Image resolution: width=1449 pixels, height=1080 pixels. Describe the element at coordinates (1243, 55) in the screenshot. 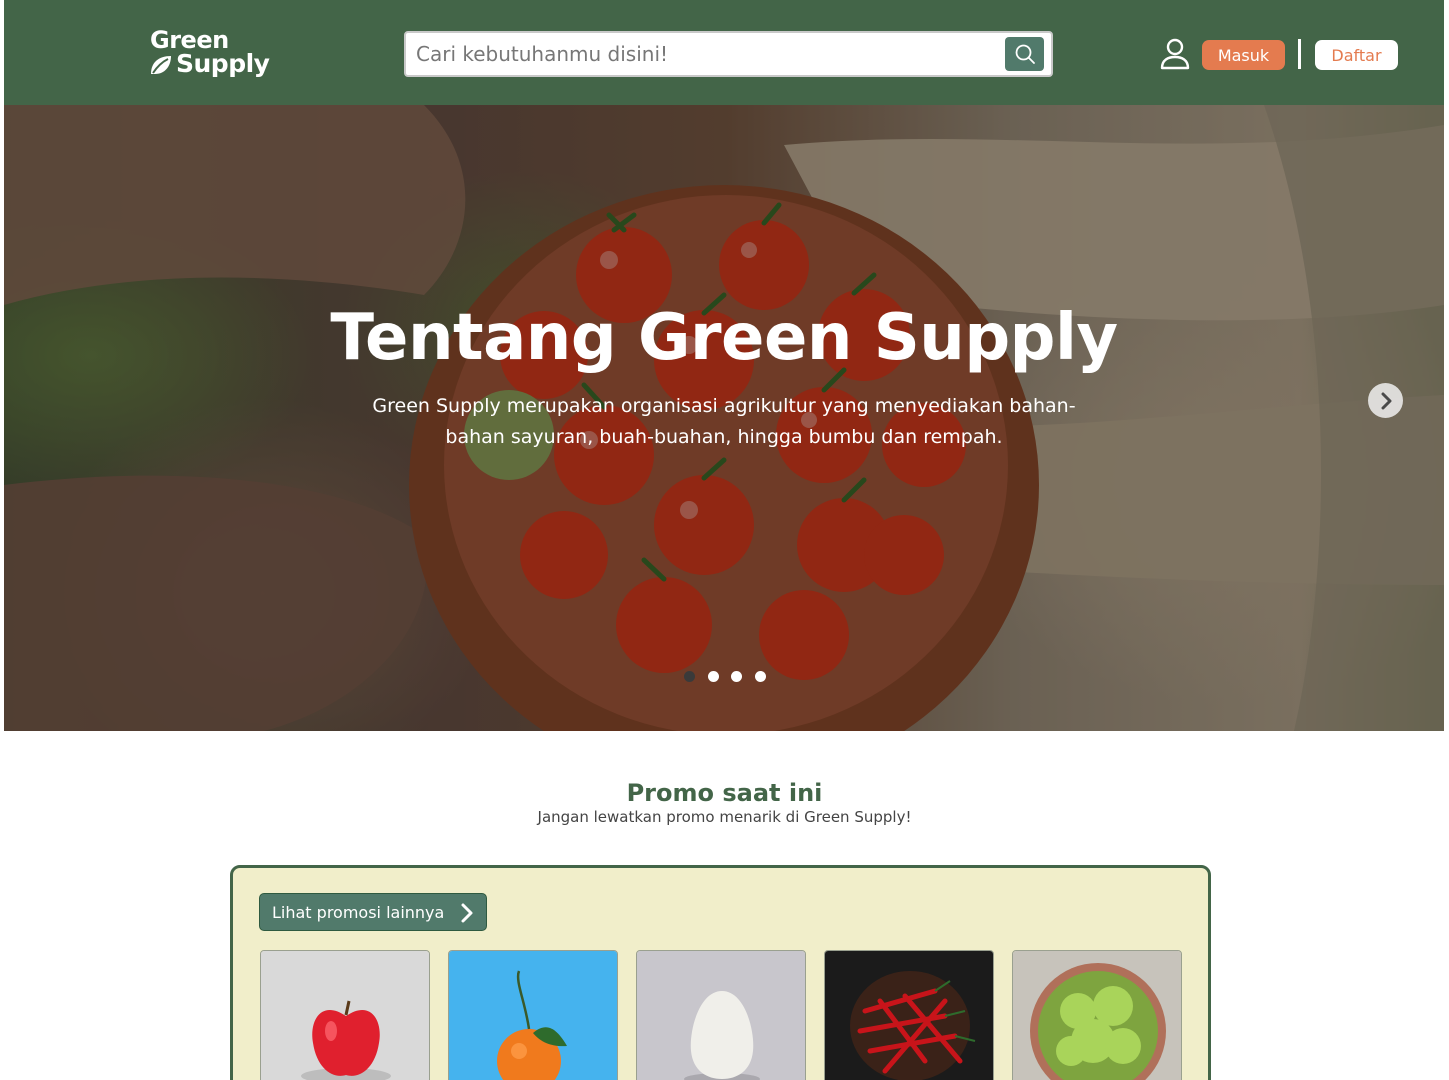

I see `login-button: Masuk` at that location.